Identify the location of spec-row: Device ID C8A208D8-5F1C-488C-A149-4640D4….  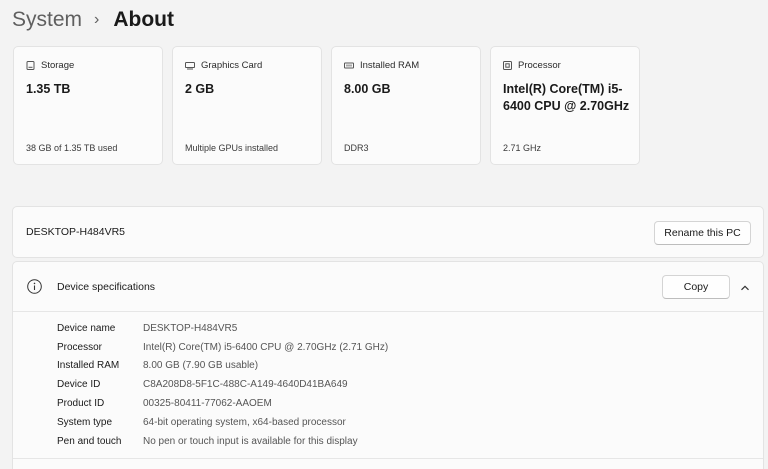
(222, 384).